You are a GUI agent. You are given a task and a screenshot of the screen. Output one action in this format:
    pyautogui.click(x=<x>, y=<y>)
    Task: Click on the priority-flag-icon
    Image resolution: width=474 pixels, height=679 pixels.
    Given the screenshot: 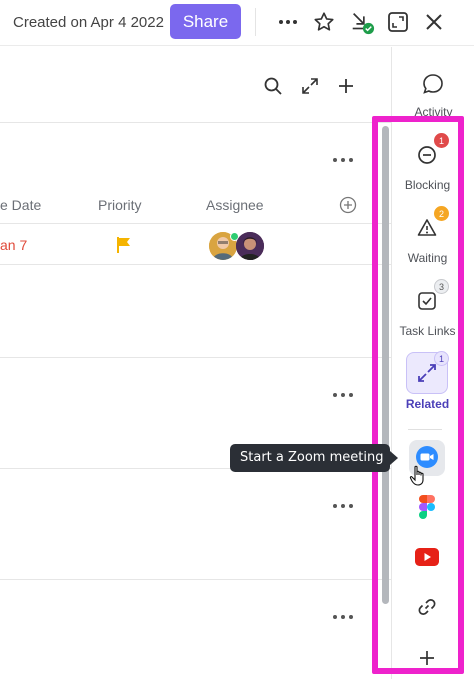 What is the action you would take?
    pyautogui.click(x=124, y=247)
    